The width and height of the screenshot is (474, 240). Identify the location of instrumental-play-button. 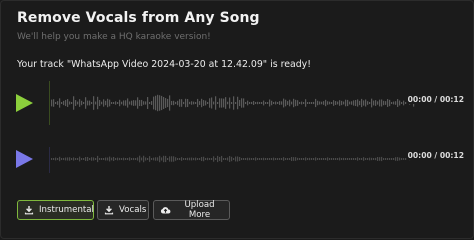
(24, 103).